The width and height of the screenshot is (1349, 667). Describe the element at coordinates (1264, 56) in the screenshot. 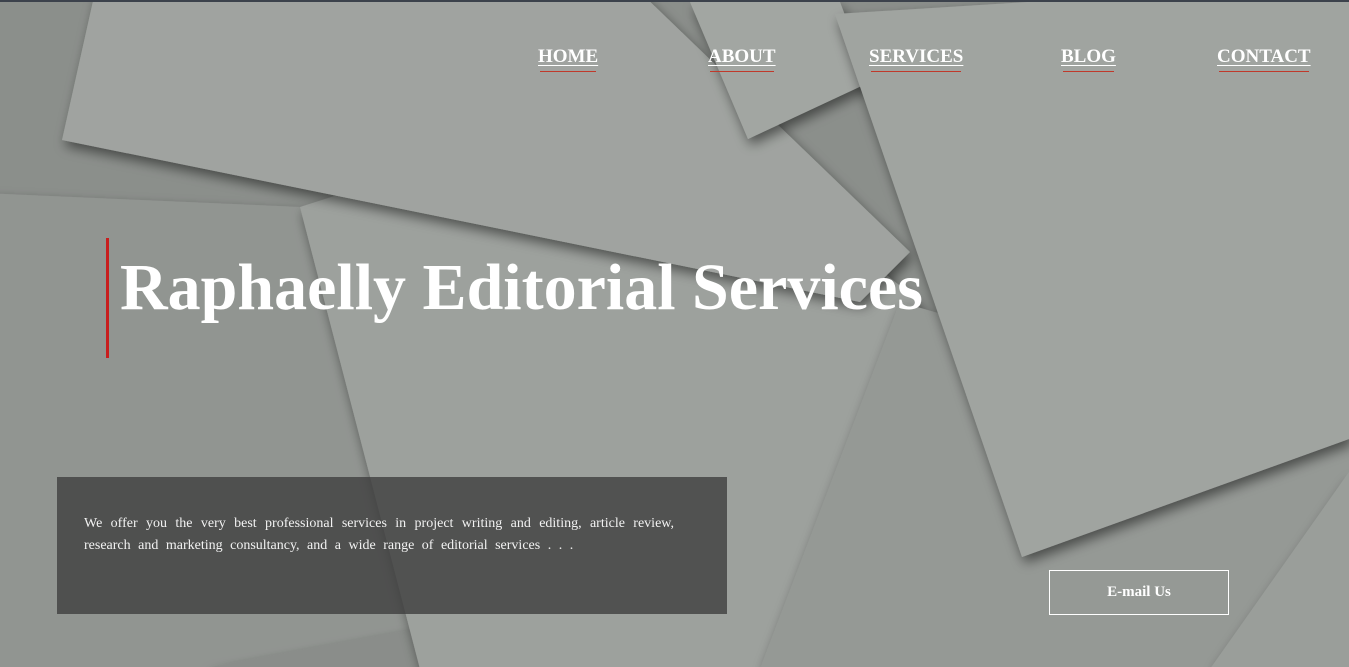

I see `nav-link-contact-label: CONTACT` at that location.